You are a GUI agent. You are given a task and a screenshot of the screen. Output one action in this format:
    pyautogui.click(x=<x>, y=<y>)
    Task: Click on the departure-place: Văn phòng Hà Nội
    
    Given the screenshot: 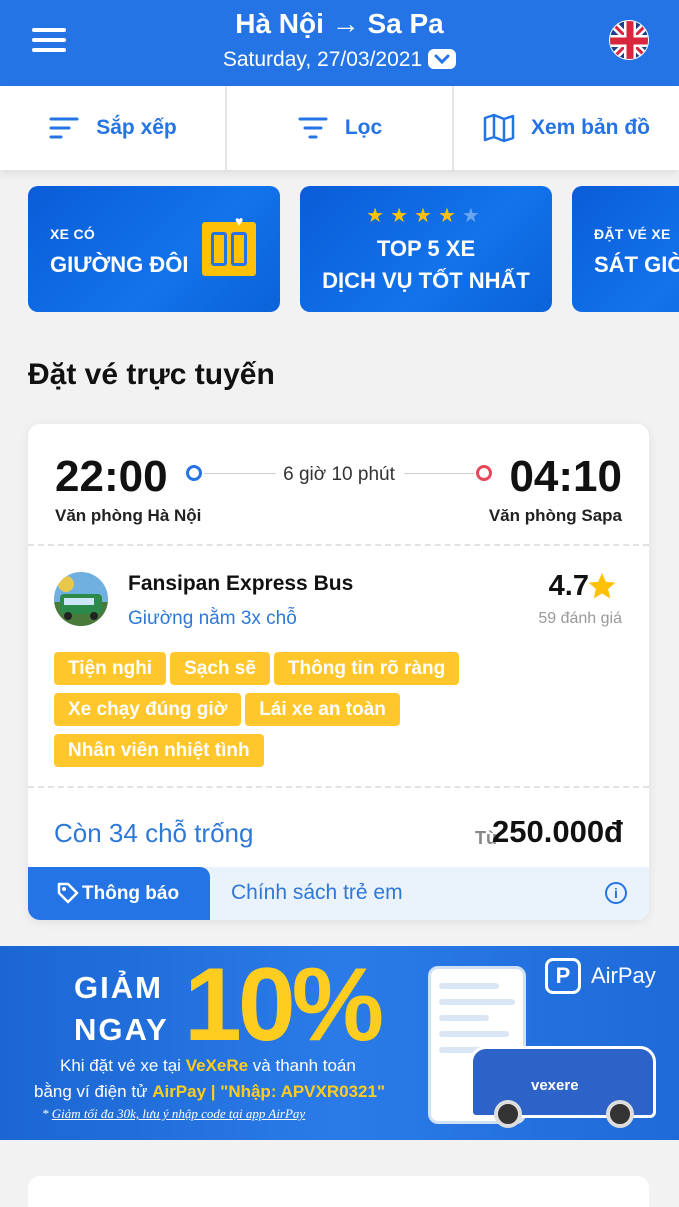 What is the action you would take?
    pyautogui.click(x=128, y=515)
    